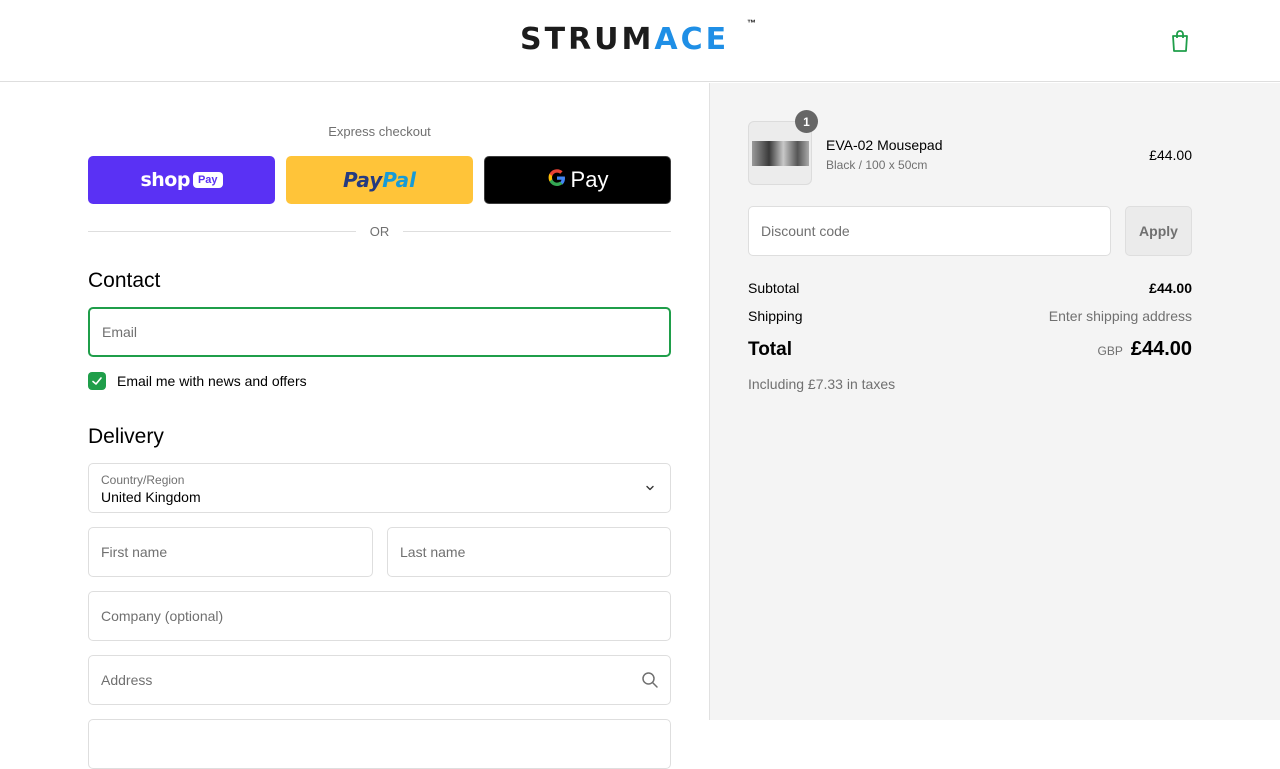 This screenshot has height=769, width=1280. Describe the element at coordinates (124, 280) in the screenshot. I see `contact-heading: Contact` at that location.